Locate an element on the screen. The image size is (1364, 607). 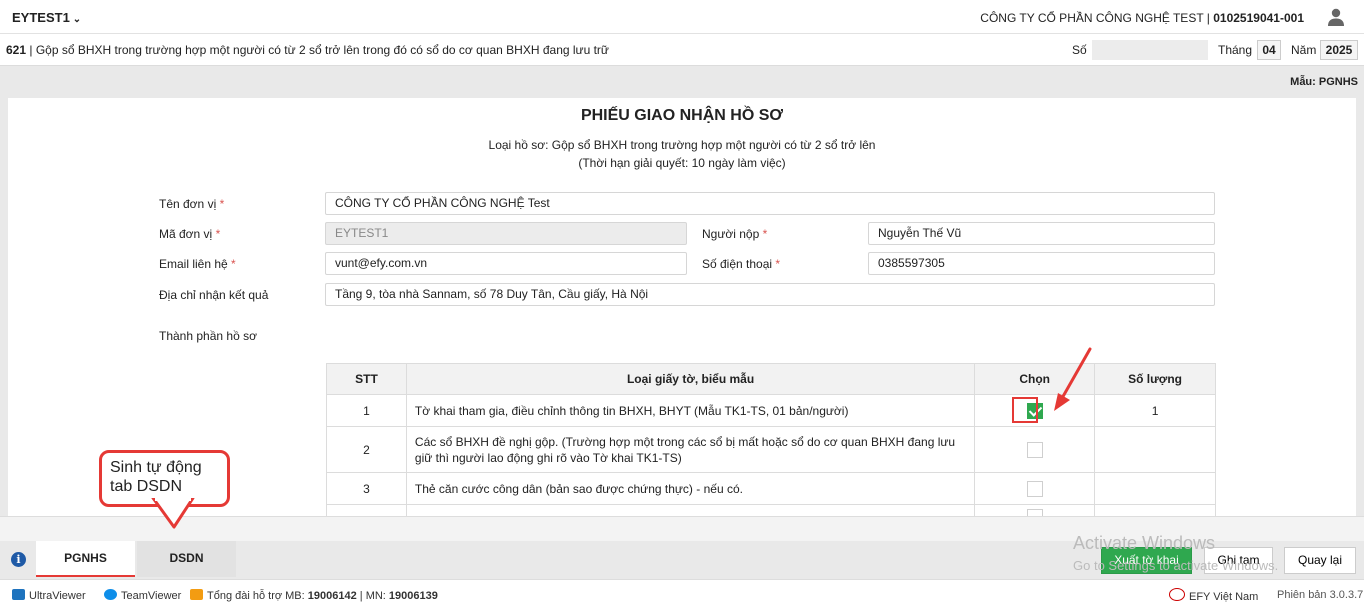
tenant-name: EYTEST1 is located at coordinates (41, 17).